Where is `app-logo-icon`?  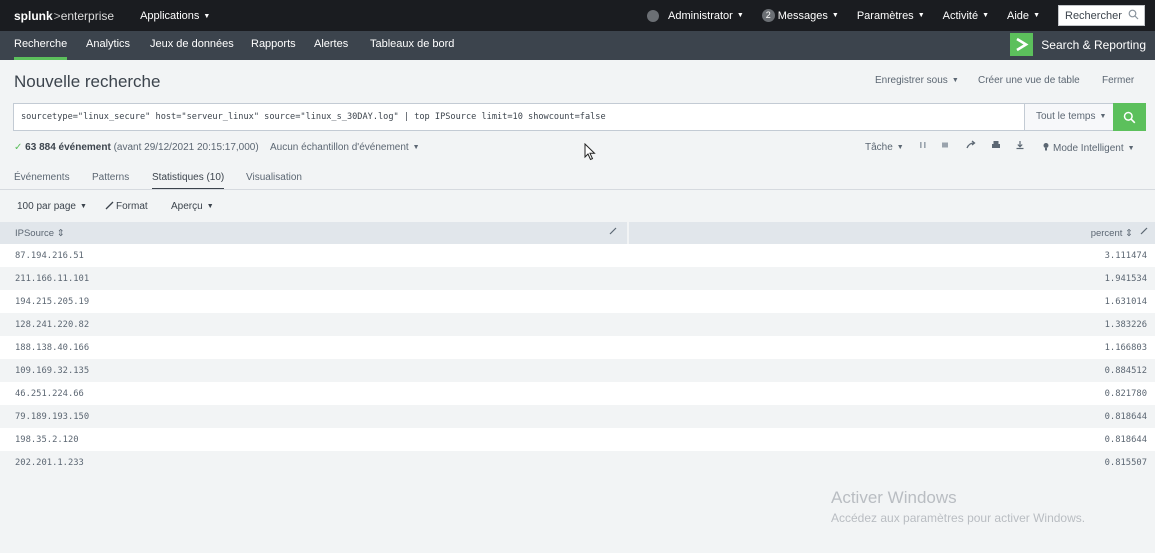 app-logo-icon is located at coordinates (1022, 44).